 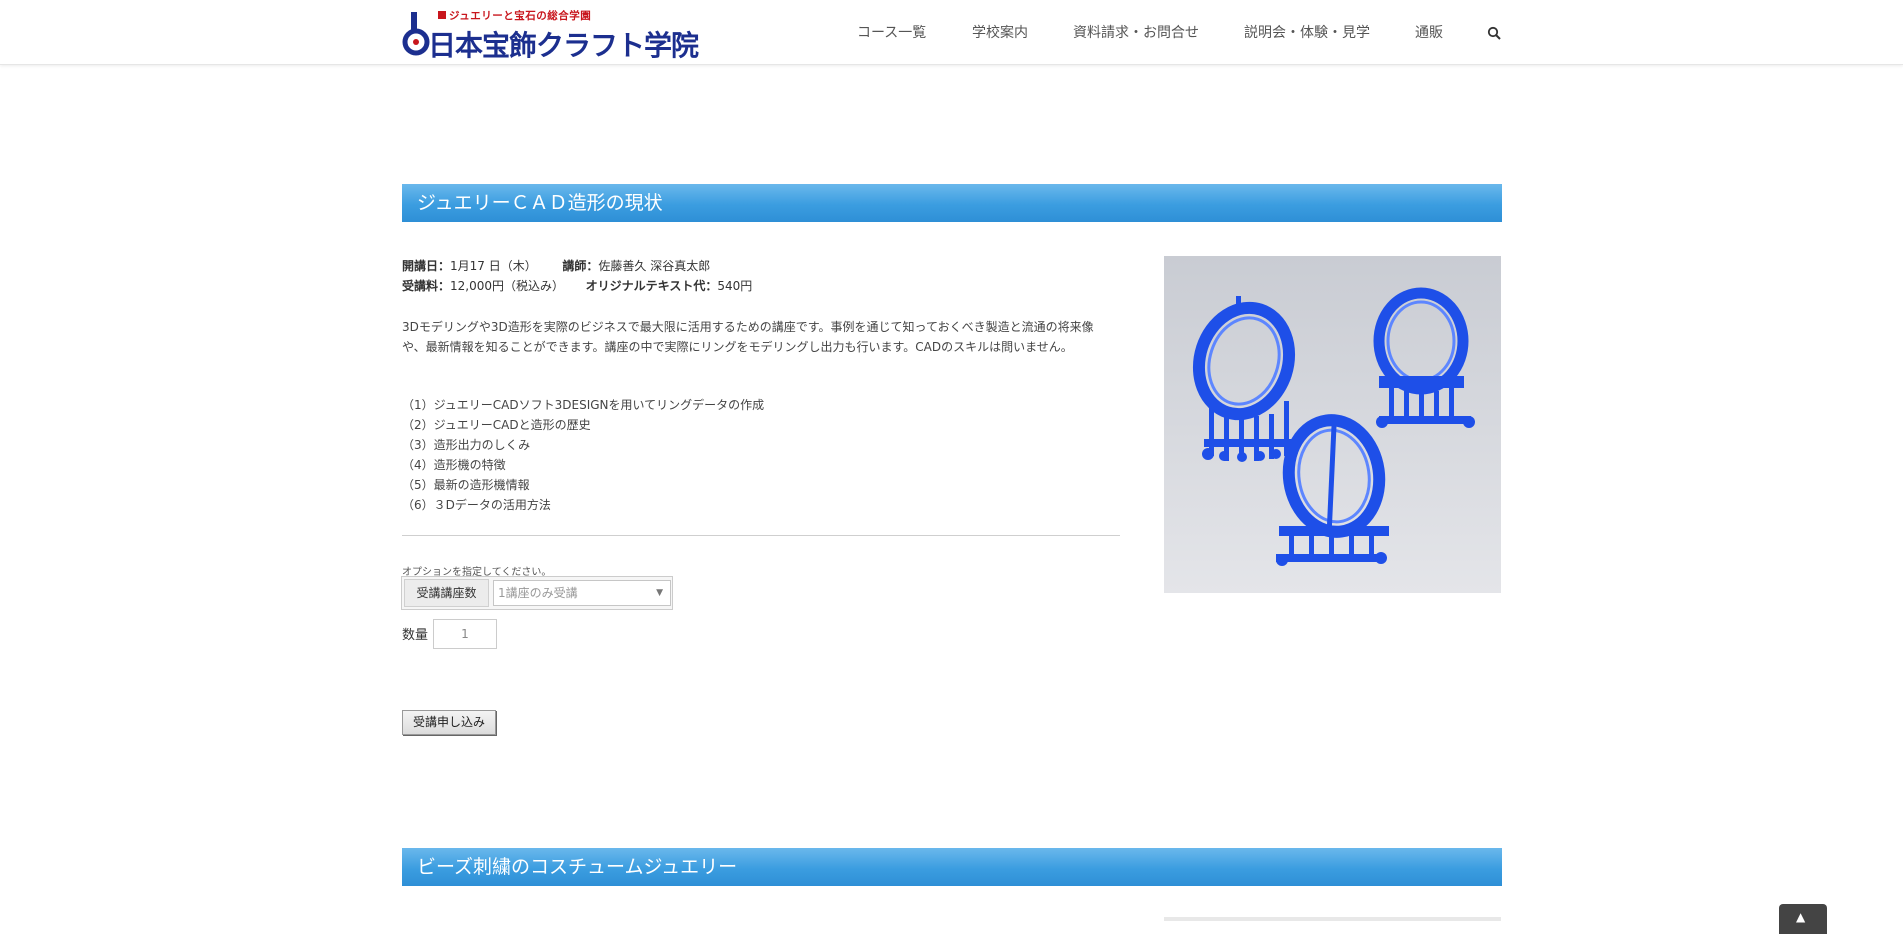 I want to click on outline-item: （4）造形機の特徴, so click(x=454, y=465).